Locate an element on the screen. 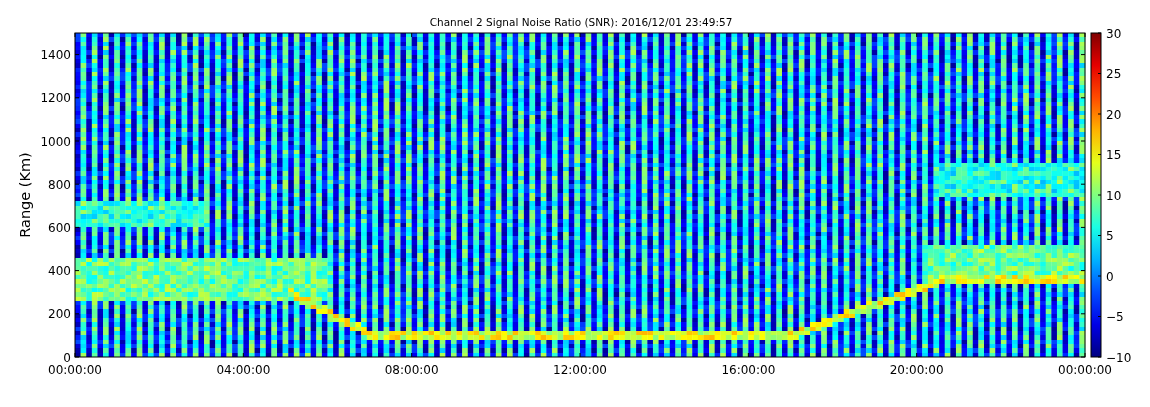 The height and width of the screenshot is (407, 1150). tick-label: 5 is located at coordinates (1110, 236).